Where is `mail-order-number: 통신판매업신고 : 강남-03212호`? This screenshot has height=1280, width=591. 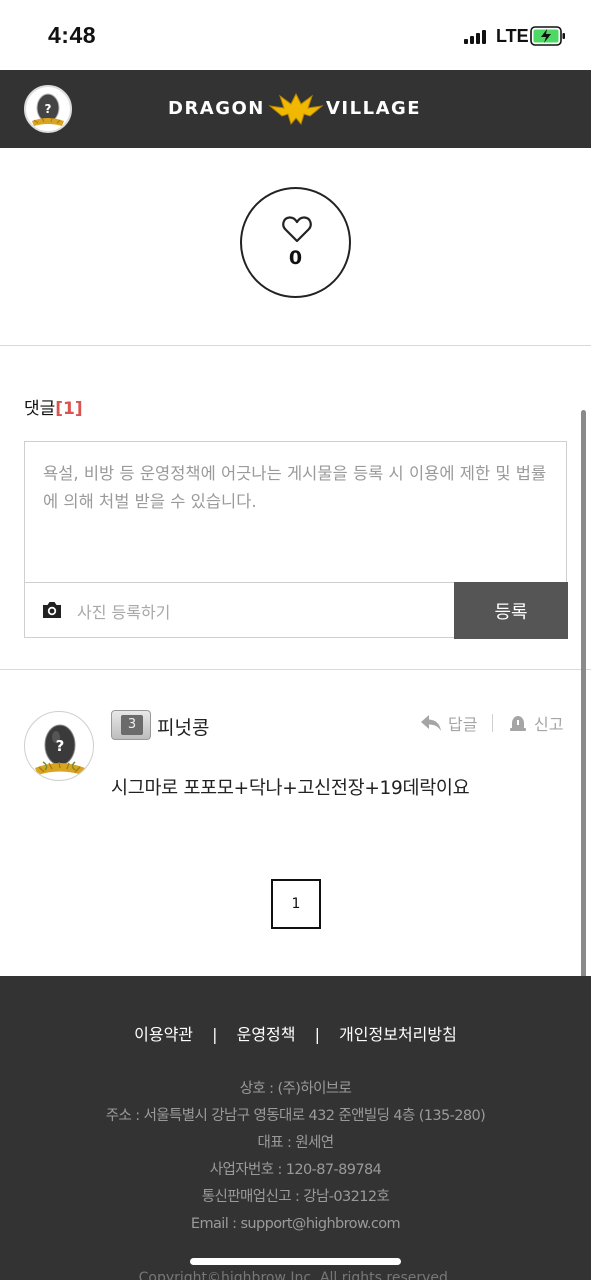
mail-order-number: 통신판매업신고 : 강남-03212호 is located at coordinates (295, 1197).